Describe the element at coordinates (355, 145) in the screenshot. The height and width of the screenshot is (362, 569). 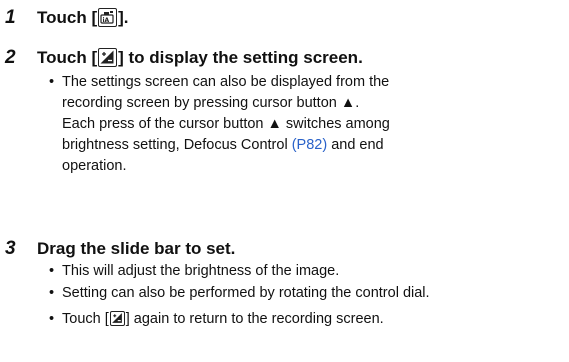
I see `note-line: and end` at that location.